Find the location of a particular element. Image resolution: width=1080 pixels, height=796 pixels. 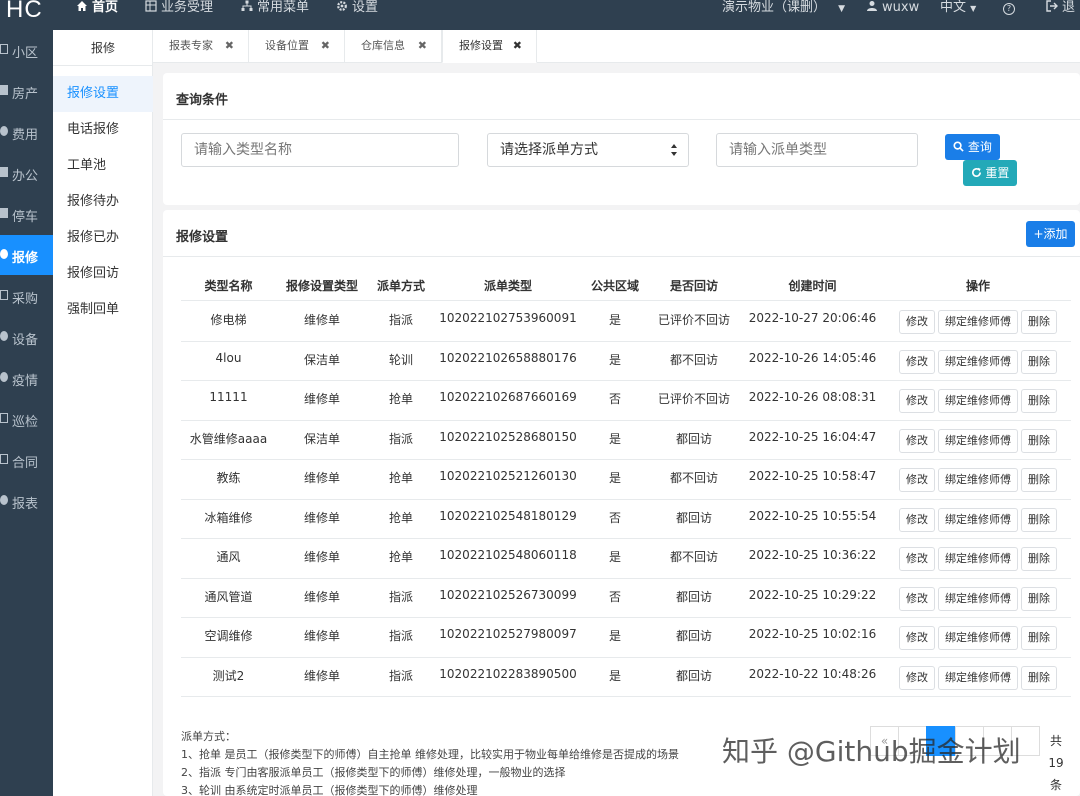

submenu-item-phone-repair: 电话报修 is located at coordinates (103, 130).